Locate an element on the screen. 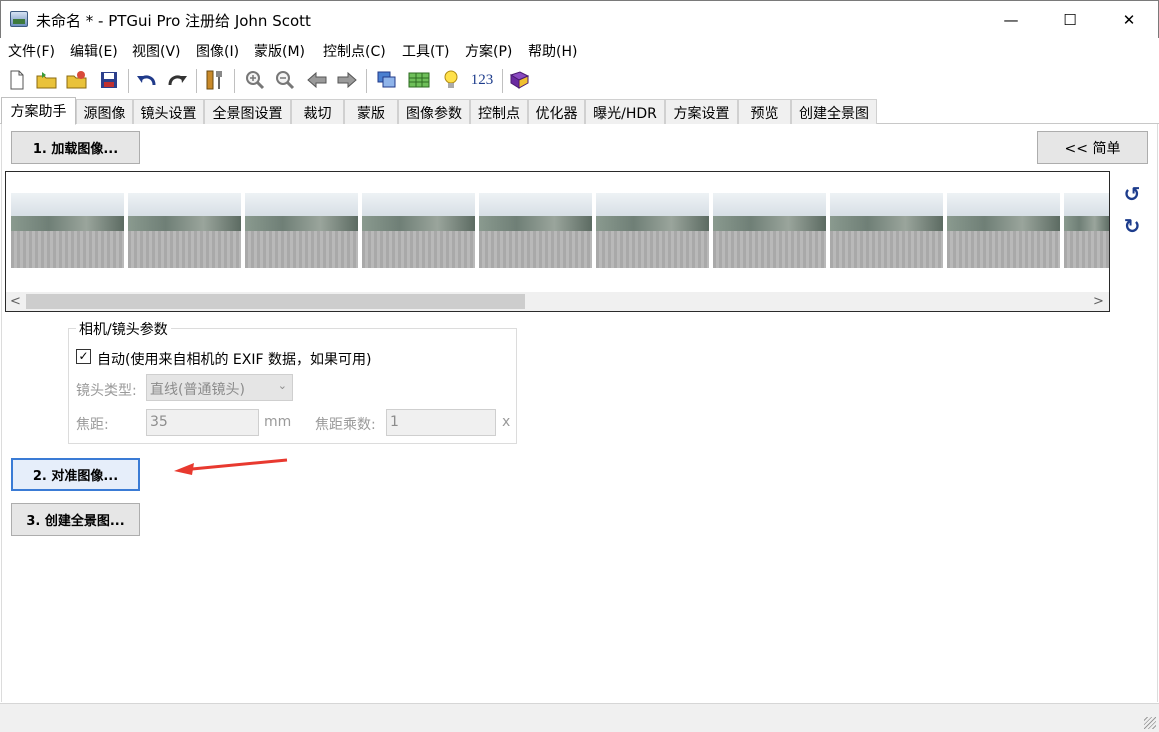 Image resolution: width=1159 pixels, height=732 pixels. tab-optimizer: 优化器 is located at coordinates (556, 111).